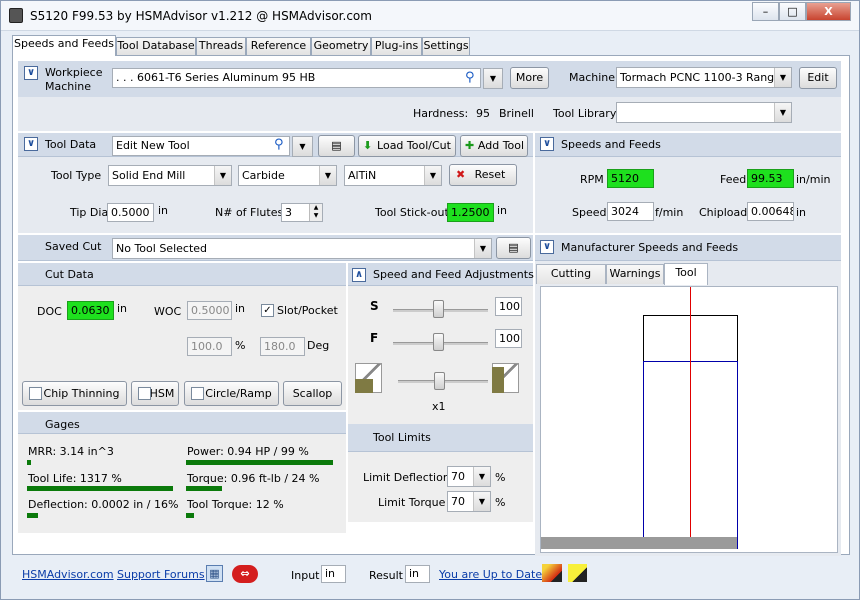  What do you see at coordinates (393, 175) in the screenshot?
I see `coating-select: AlTiN ▼` at bounding box center [393, 175].